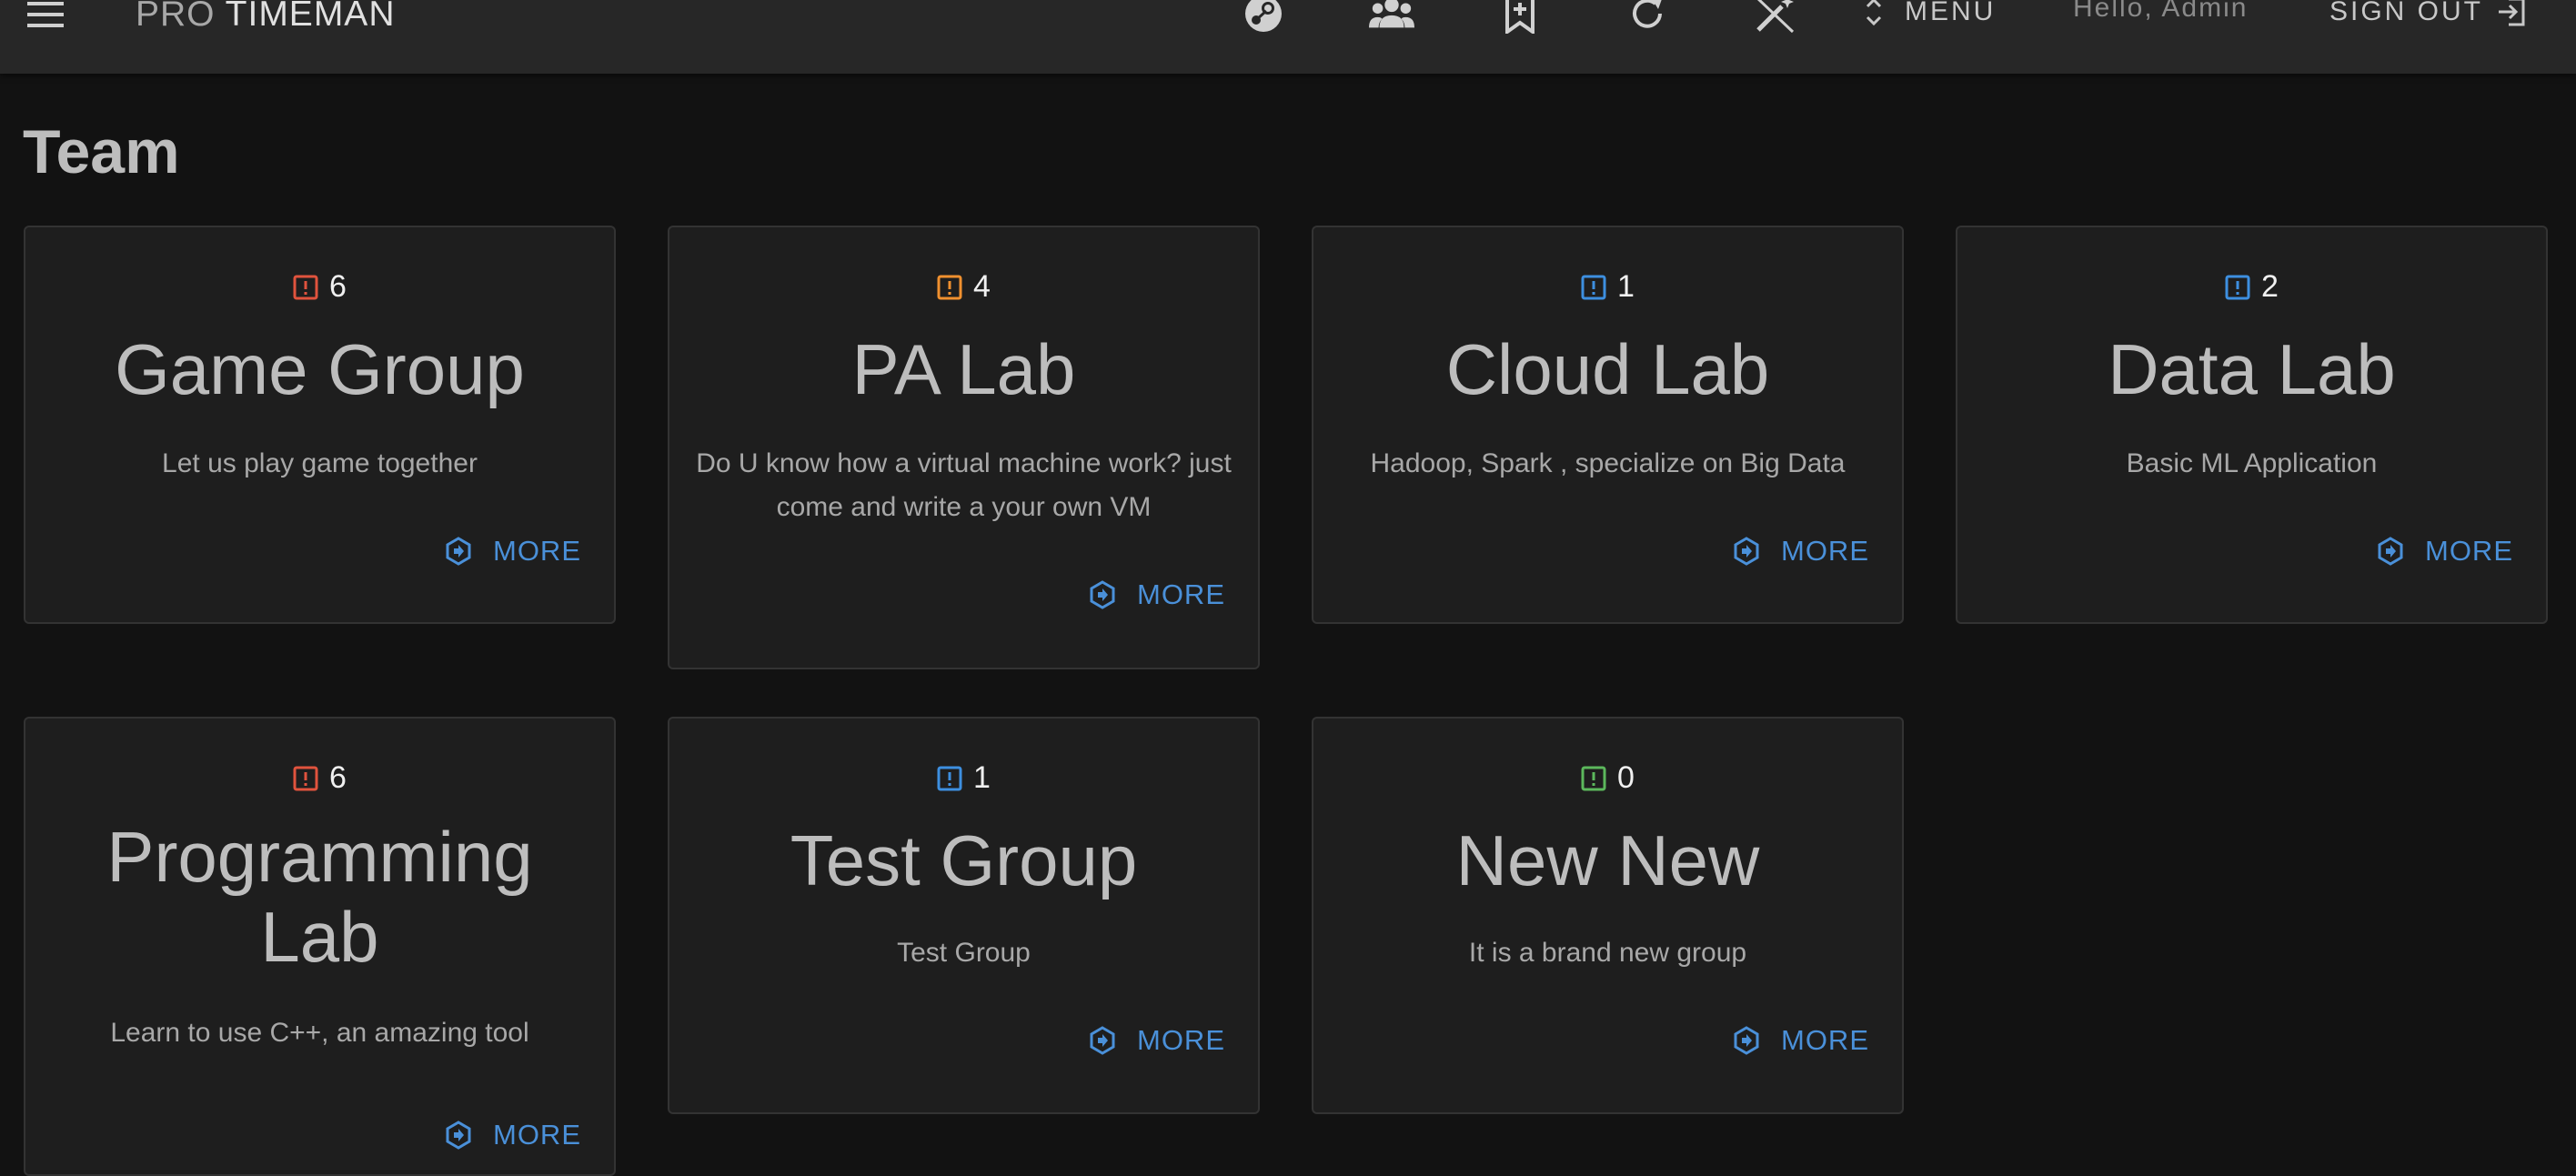 Image resolution: width=2576 pixels, height=1176 pixels. Describe the element at coordinates (1288, 37) in the screenshot. I see `app-bar: PRO TIMEMAN MENU Hello, Admin SIGN OUT` at that location.